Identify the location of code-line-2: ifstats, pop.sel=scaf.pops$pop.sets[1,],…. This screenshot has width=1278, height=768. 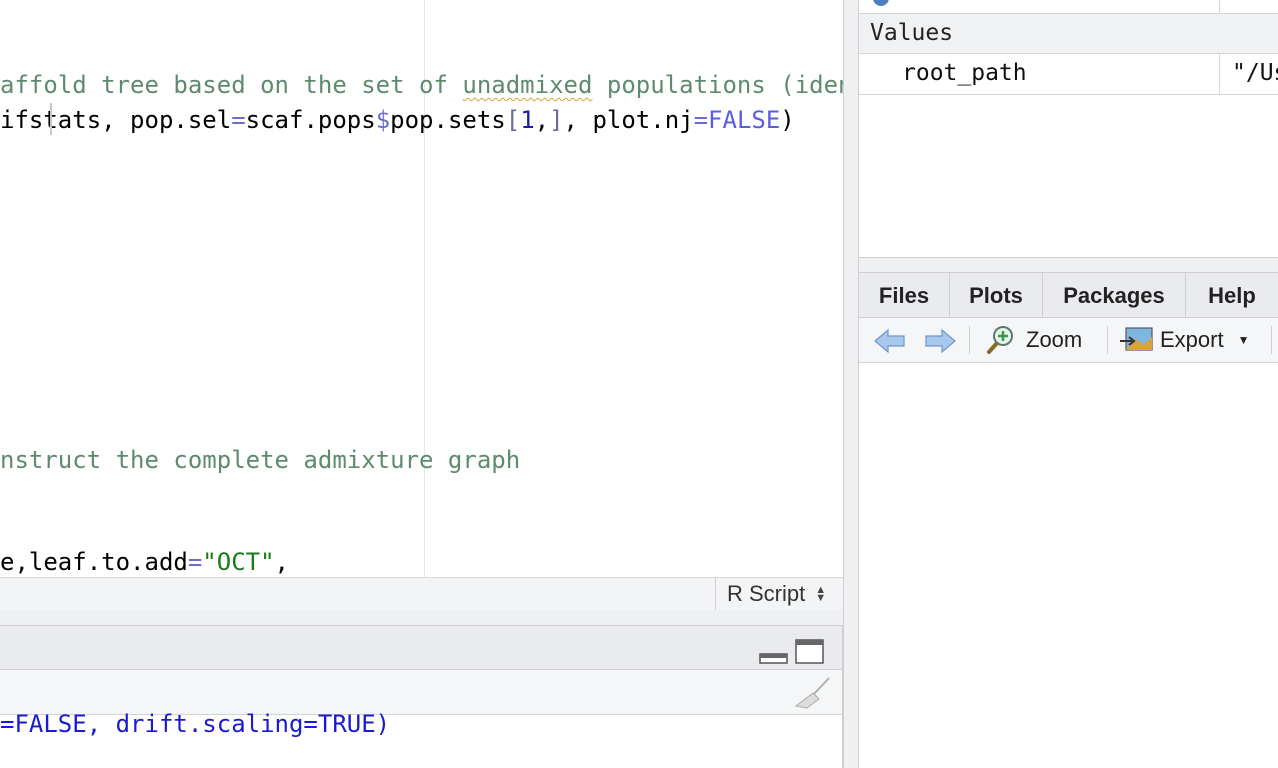
(397, 120).